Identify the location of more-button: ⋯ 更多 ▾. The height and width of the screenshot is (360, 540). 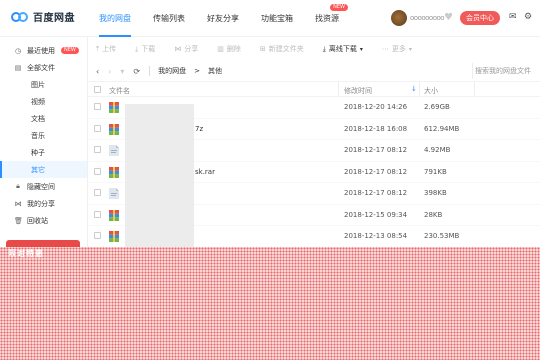
(397, 49).